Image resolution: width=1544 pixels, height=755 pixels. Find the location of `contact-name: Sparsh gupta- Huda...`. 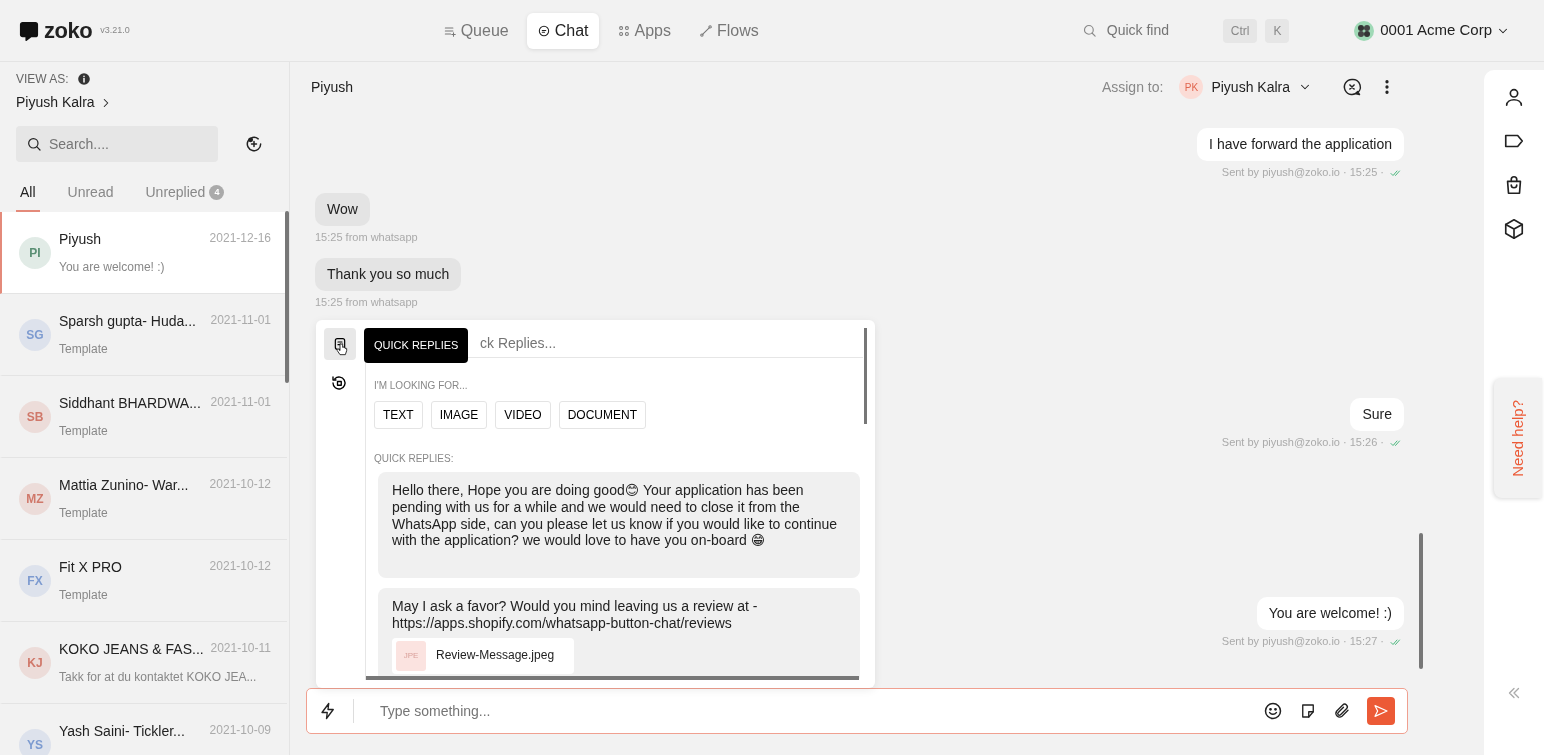

contact-name: Sparsh gupta- Huda... is located at coordinates (127, 321).